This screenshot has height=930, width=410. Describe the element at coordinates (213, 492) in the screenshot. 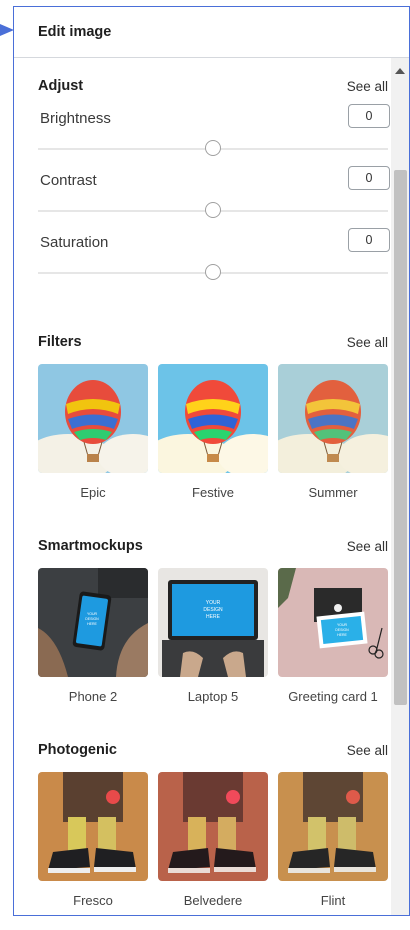

I see `filter-label-festive: Festive` at that location.